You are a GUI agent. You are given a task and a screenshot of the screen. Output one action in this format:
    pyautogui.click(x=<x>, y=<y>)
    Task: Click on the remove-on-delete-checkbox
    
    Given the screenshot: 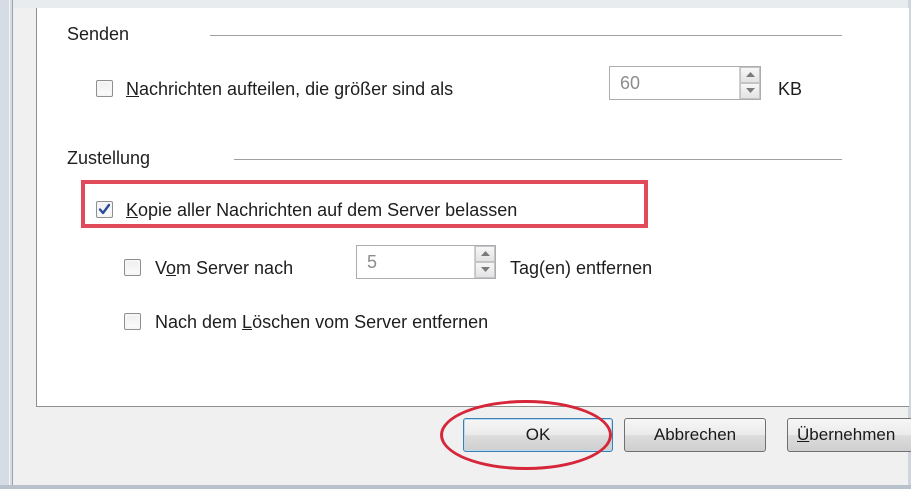 What is the action you would take?
    pyautogui.click(x=132, y=321)
    